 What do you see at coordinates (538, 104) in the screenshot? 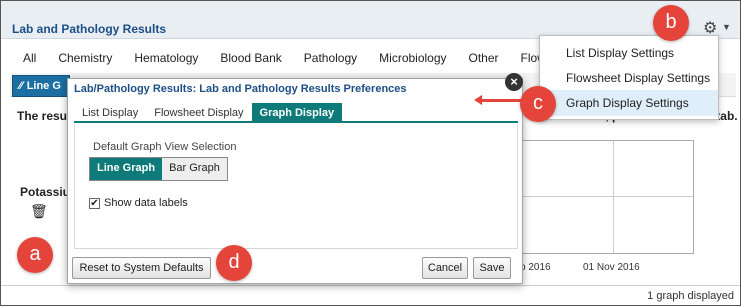
I see `callout-badge-c: c` at bounding box center [538, 104].